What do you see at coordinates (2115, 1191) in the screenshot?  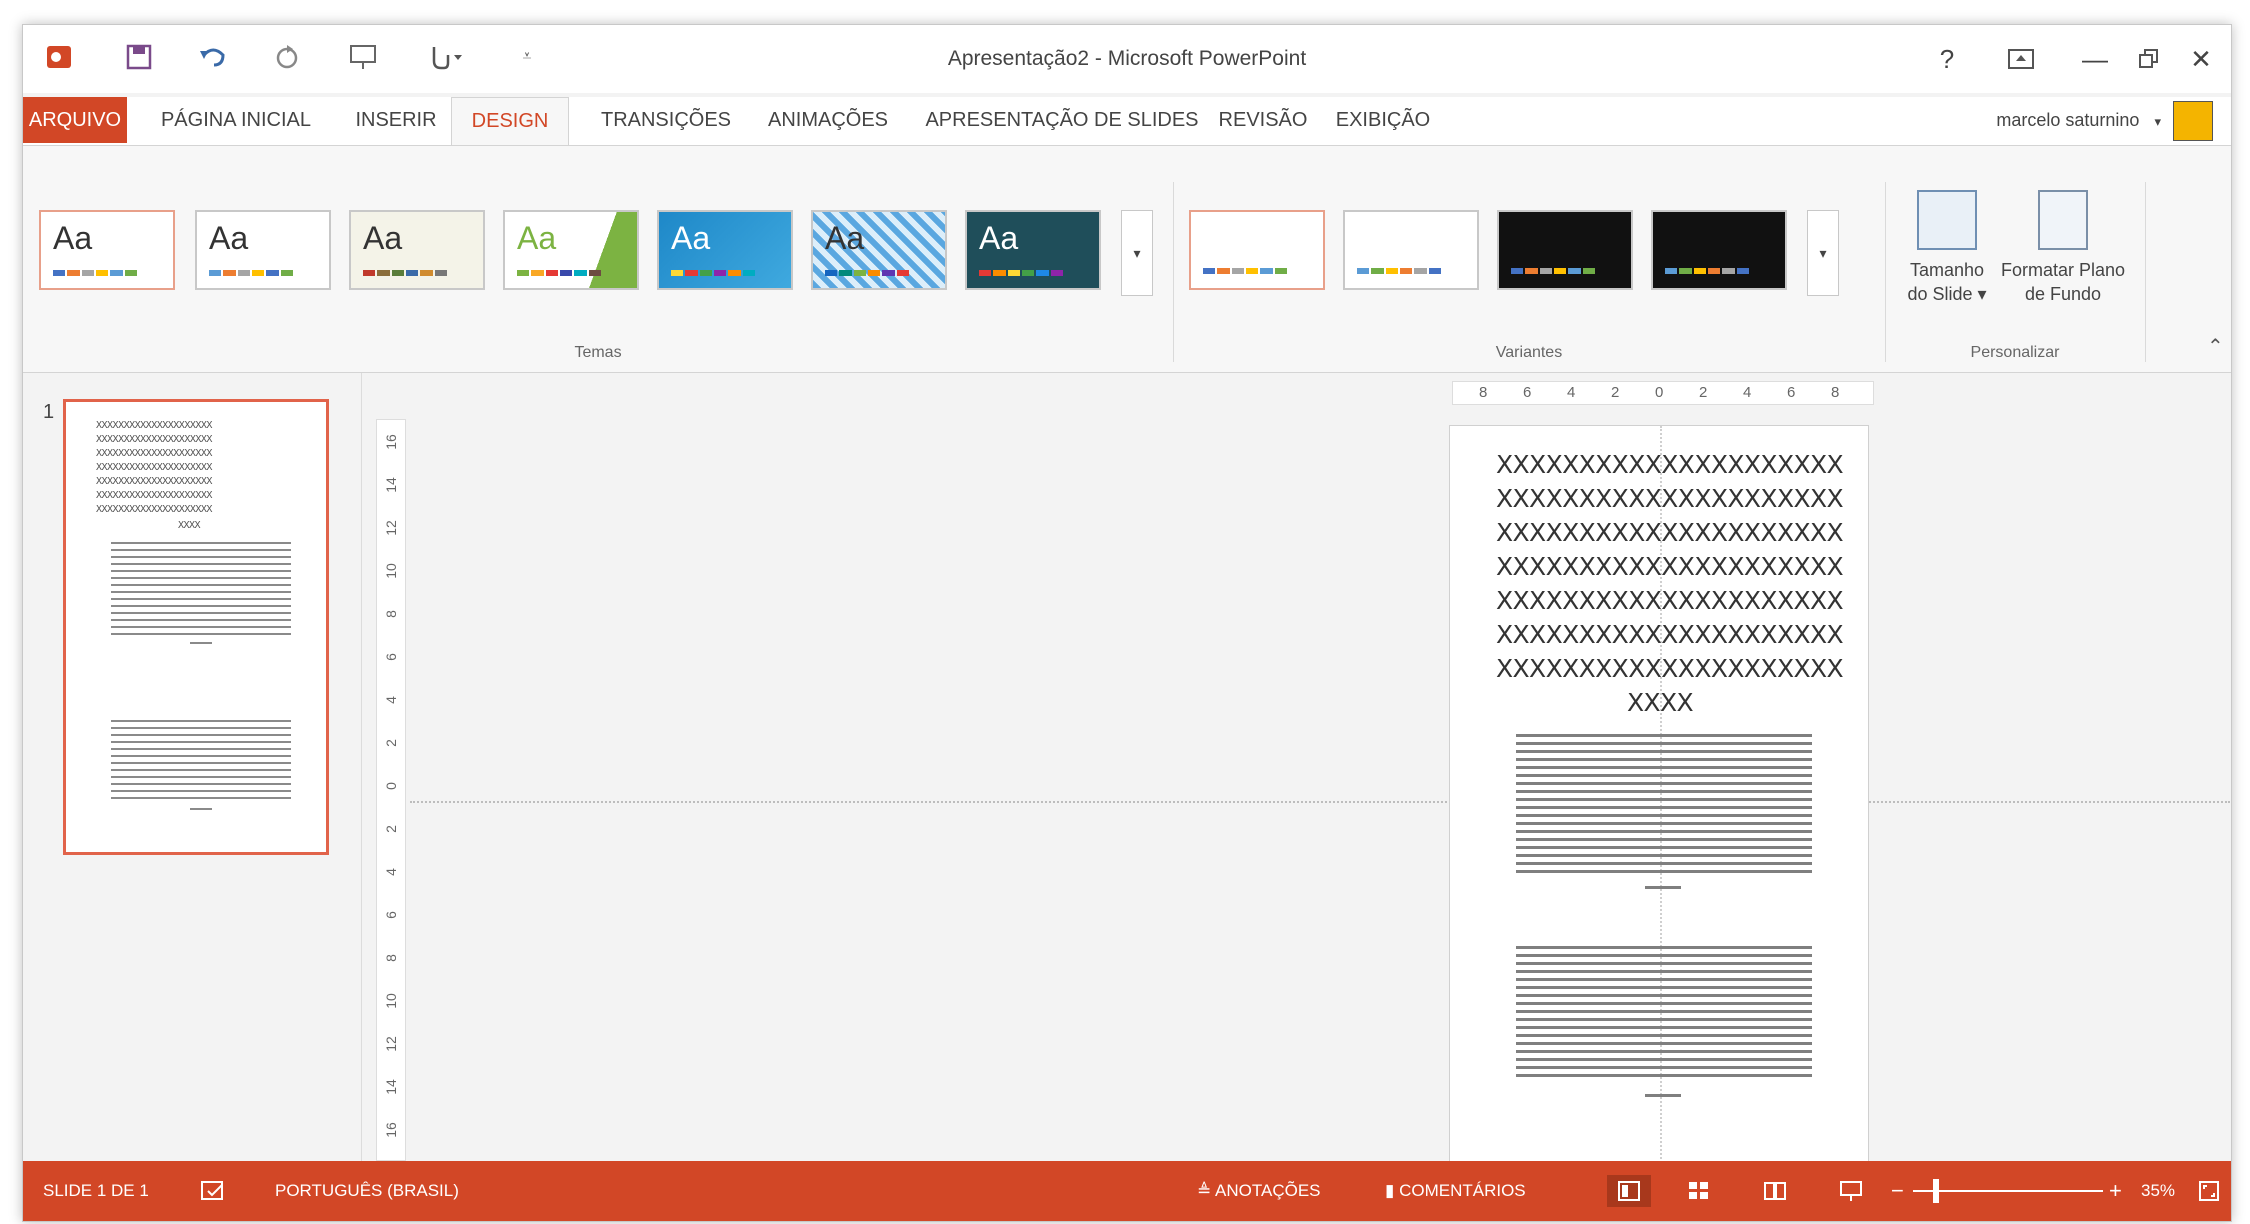 I see `zoom-in-button: +` at bounding box center [2115, 1191].